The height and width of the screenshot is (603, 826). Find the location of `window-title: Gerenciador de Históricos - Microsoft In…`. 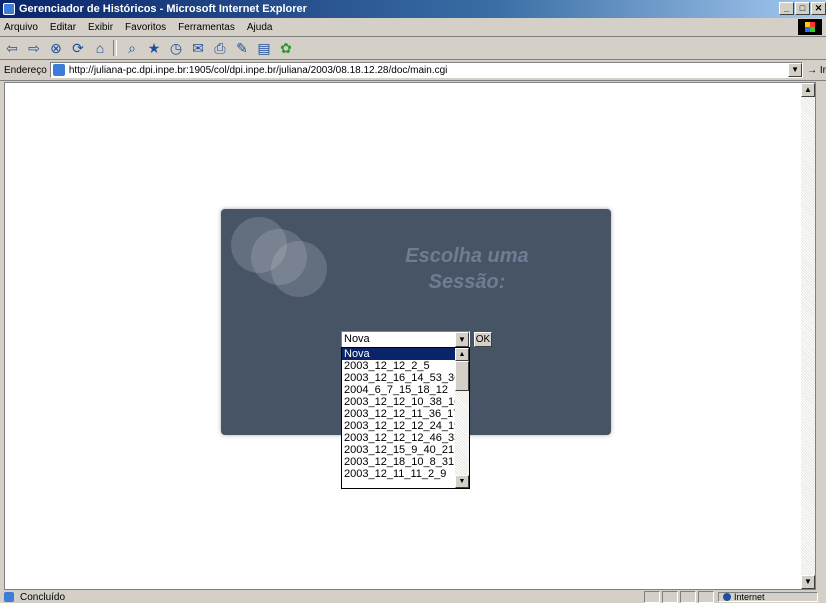

window-title: Gerenciador de Históricos - Microsoft In… is located at coordinates (163, 9).